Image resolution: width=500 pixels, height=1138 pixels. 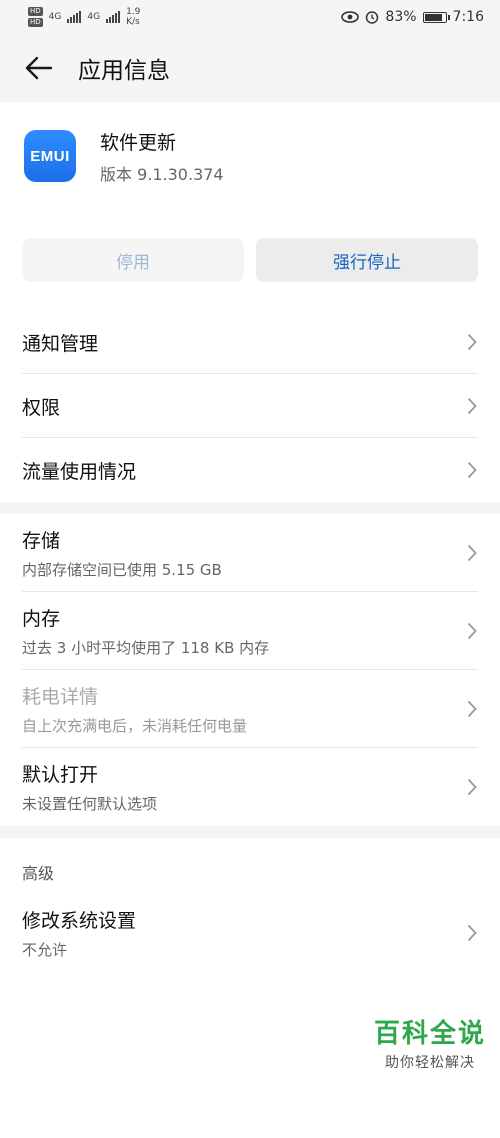 What do you see at coordinates (250, 866) in the screenshot?
I see `advanced-label: 高级` at bounding box center [250, 866].